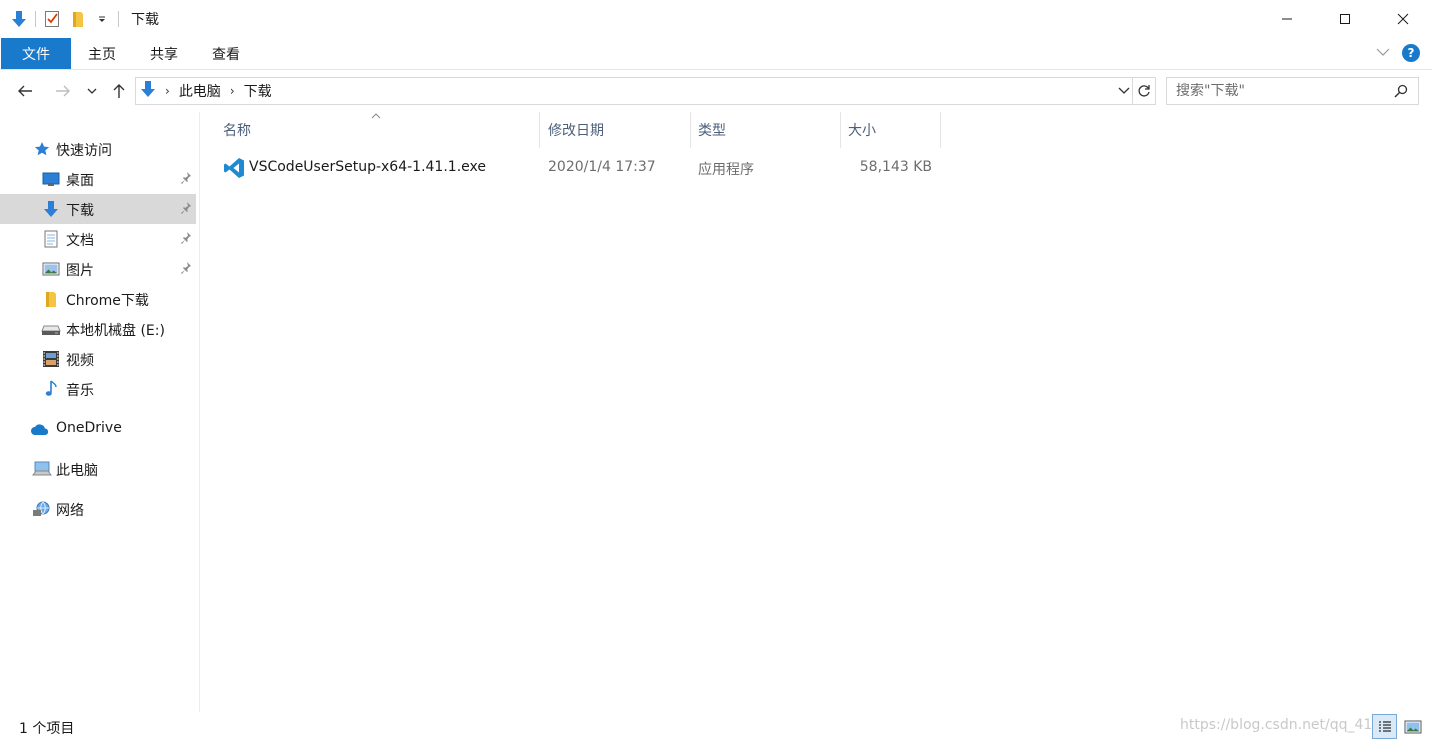  Describe the element at coordinates (367, 167) in the screenshot. I see `file-name: VSCodeUserSetup-x64-1.41.1.exe` at that location.